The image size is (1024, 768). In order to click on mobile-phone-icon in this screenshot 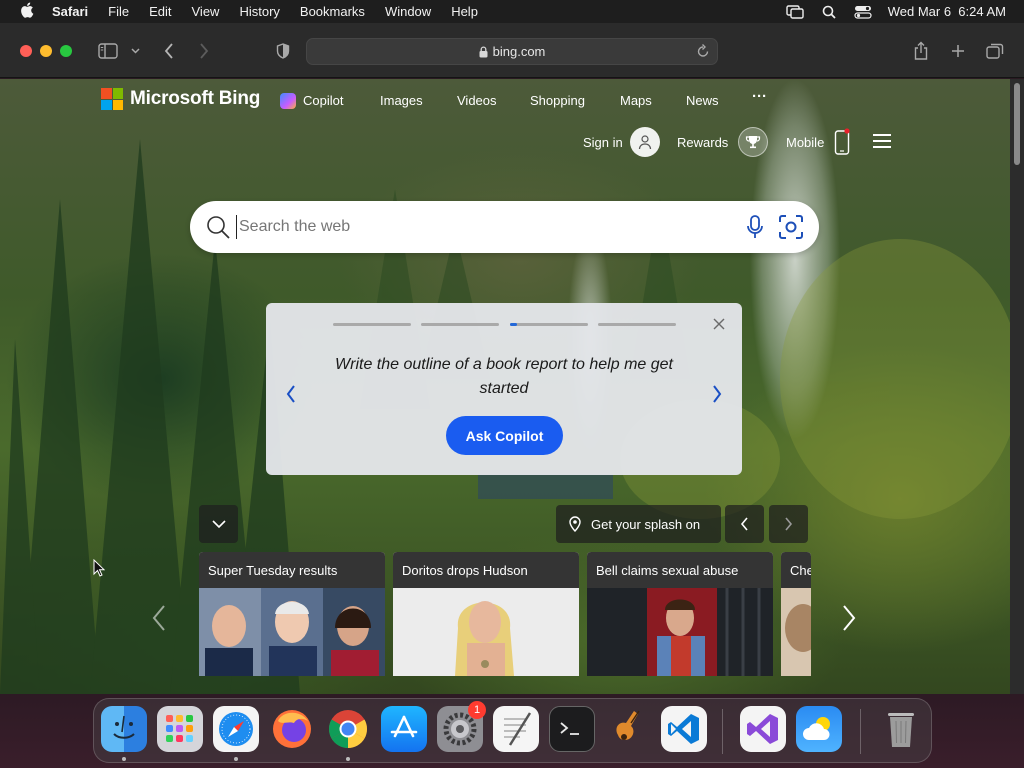, I will do `click(842, 142)`.